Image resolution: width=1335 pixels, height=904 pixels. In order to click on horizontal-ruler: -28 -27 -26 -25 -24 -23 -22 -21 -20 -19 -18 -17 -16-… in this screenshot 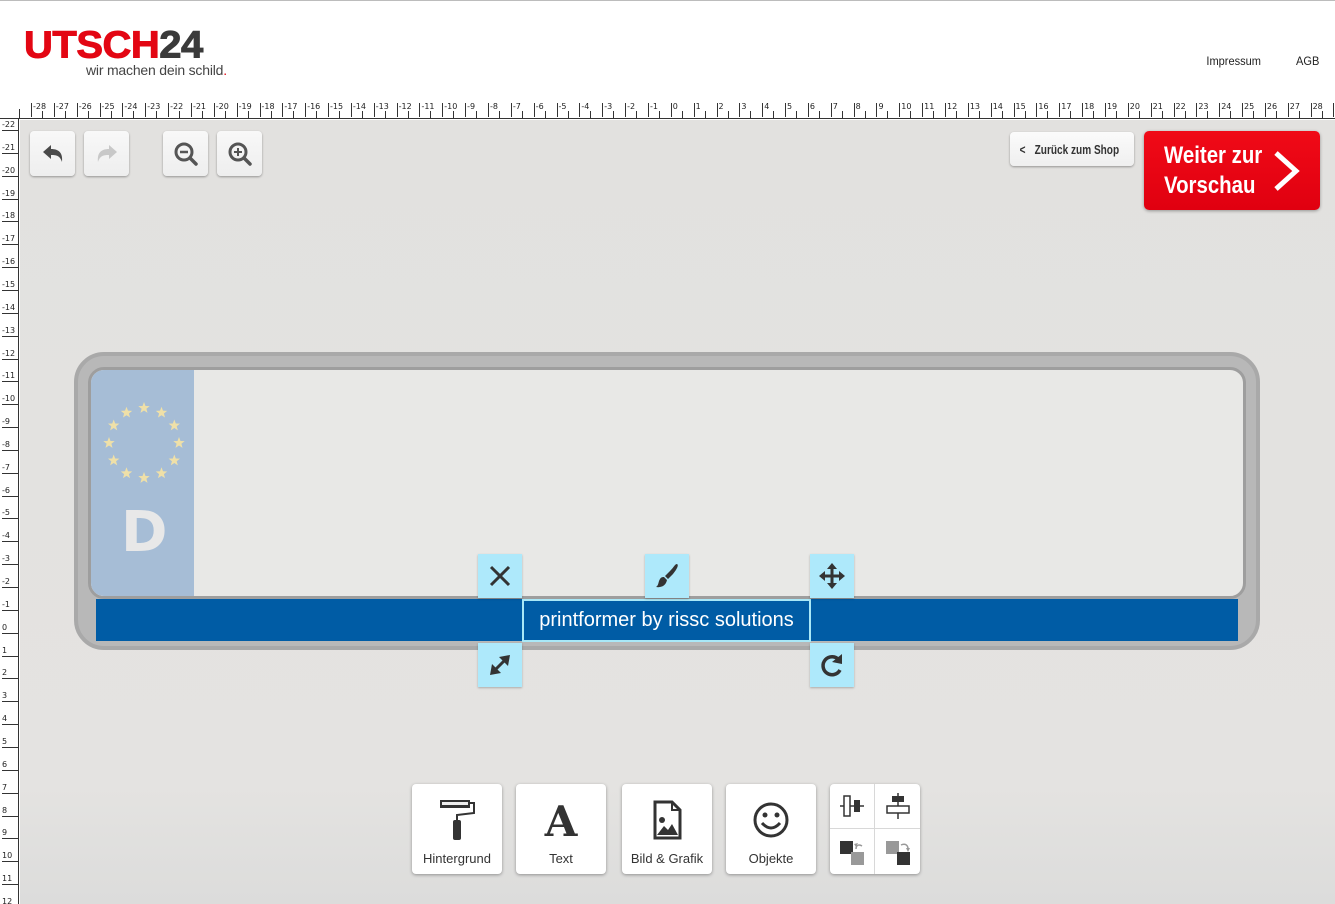, I will do `click(667, 110)`.